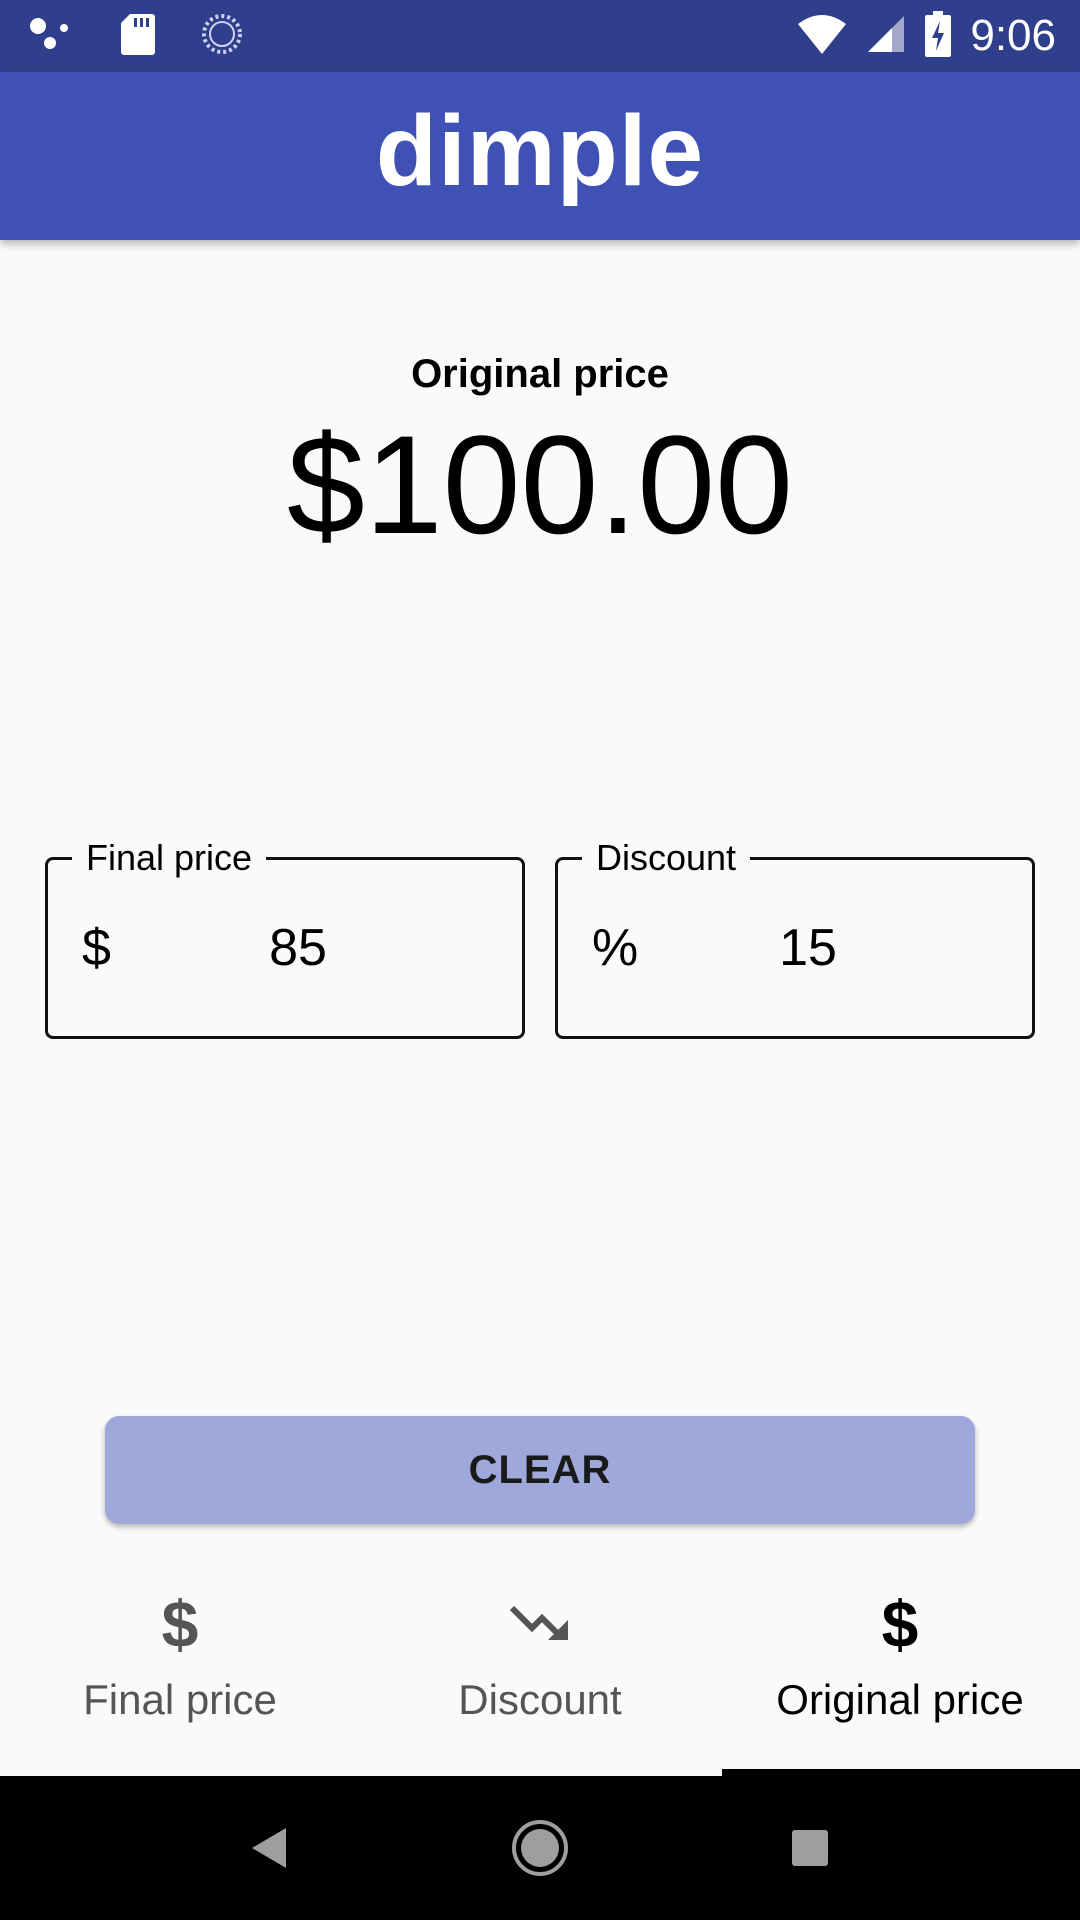 The image size is (1080, 1920). Describe the element at coordinates (270, 1848) in the screenshot. I see `back-icon` at that location.